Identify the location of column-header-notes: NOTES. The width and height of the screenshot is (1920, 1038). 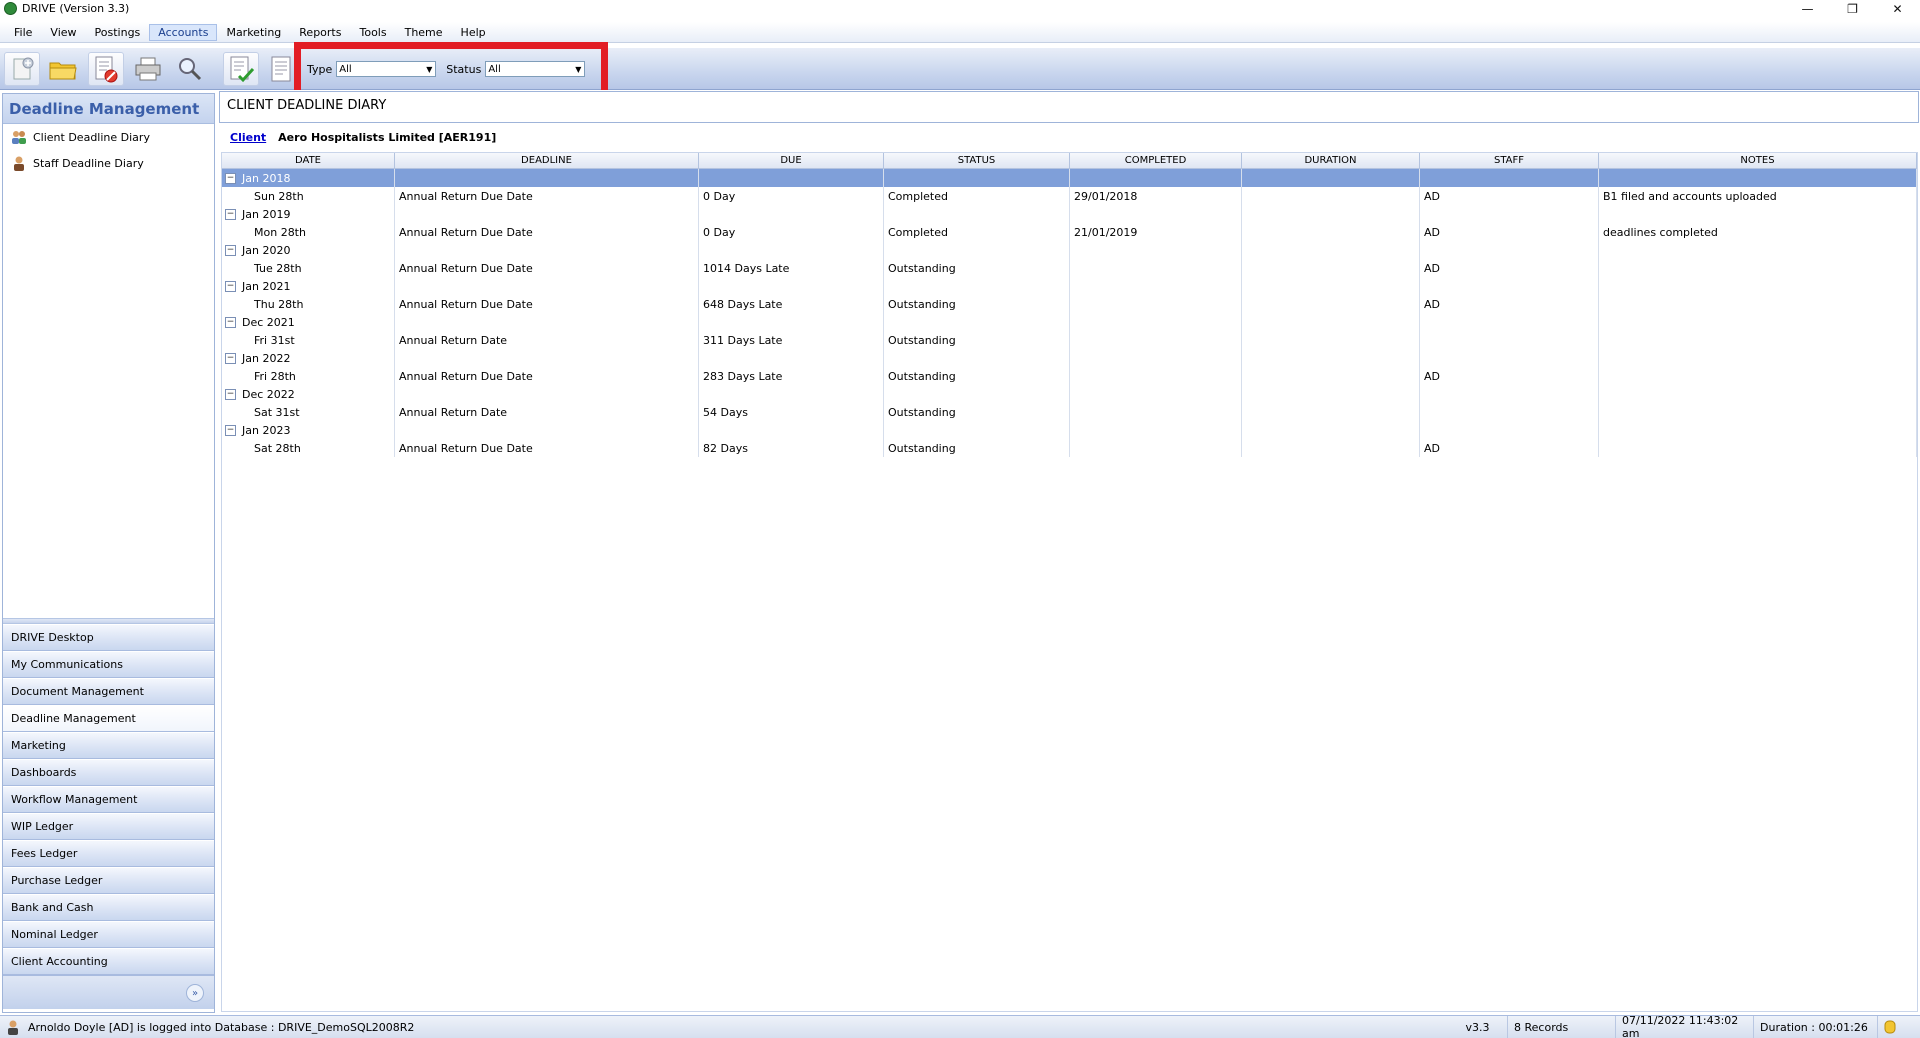
(1758, 160).